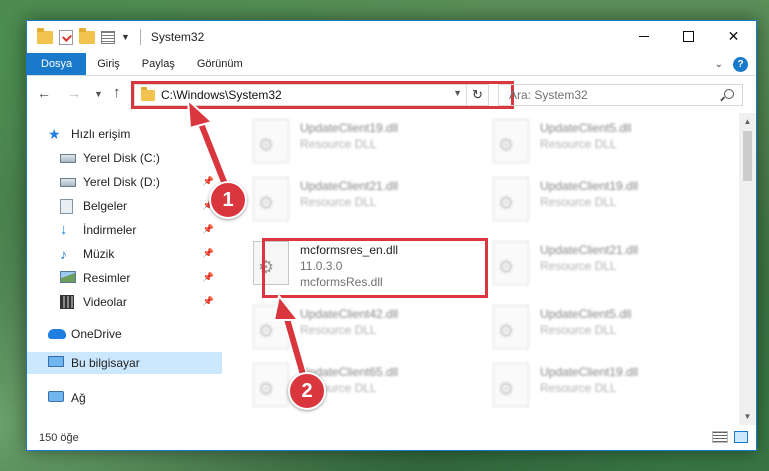  I want to click on tab-share: Paylaş, so click(158, 64).